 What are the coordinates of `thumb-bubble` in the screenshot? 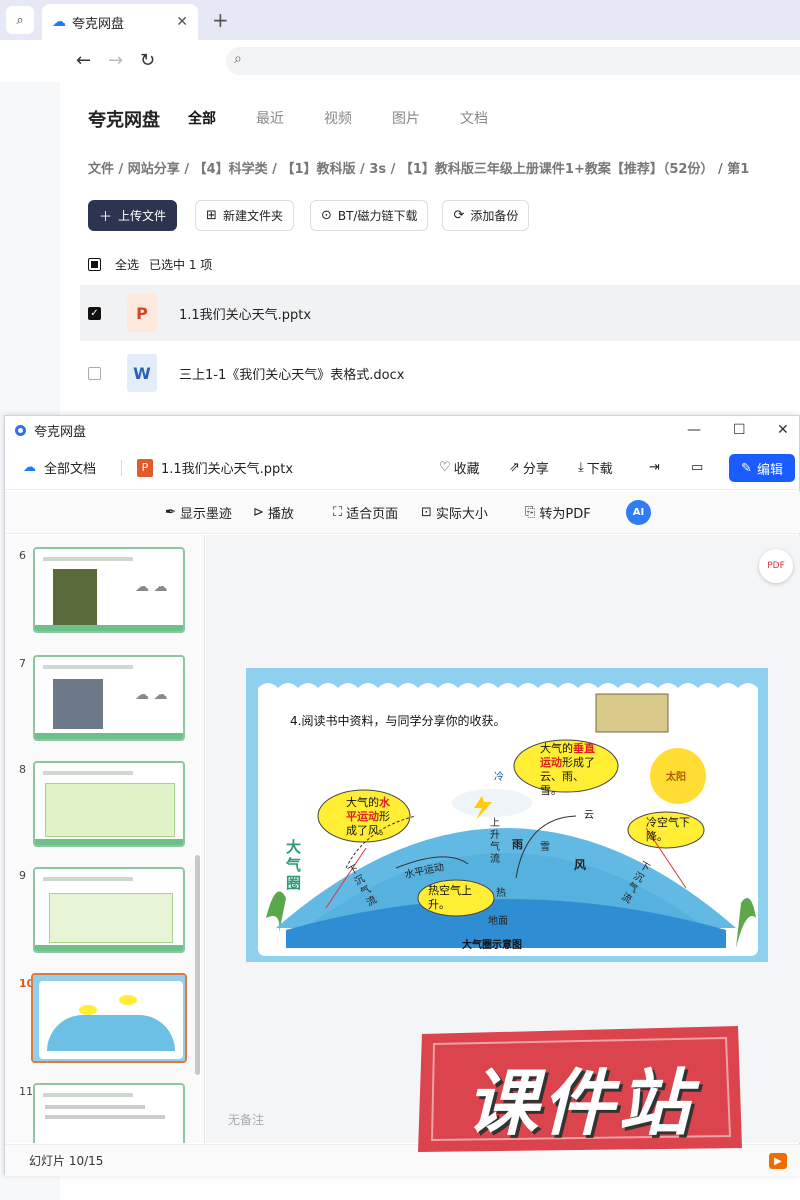 It's located at (128, 1000).